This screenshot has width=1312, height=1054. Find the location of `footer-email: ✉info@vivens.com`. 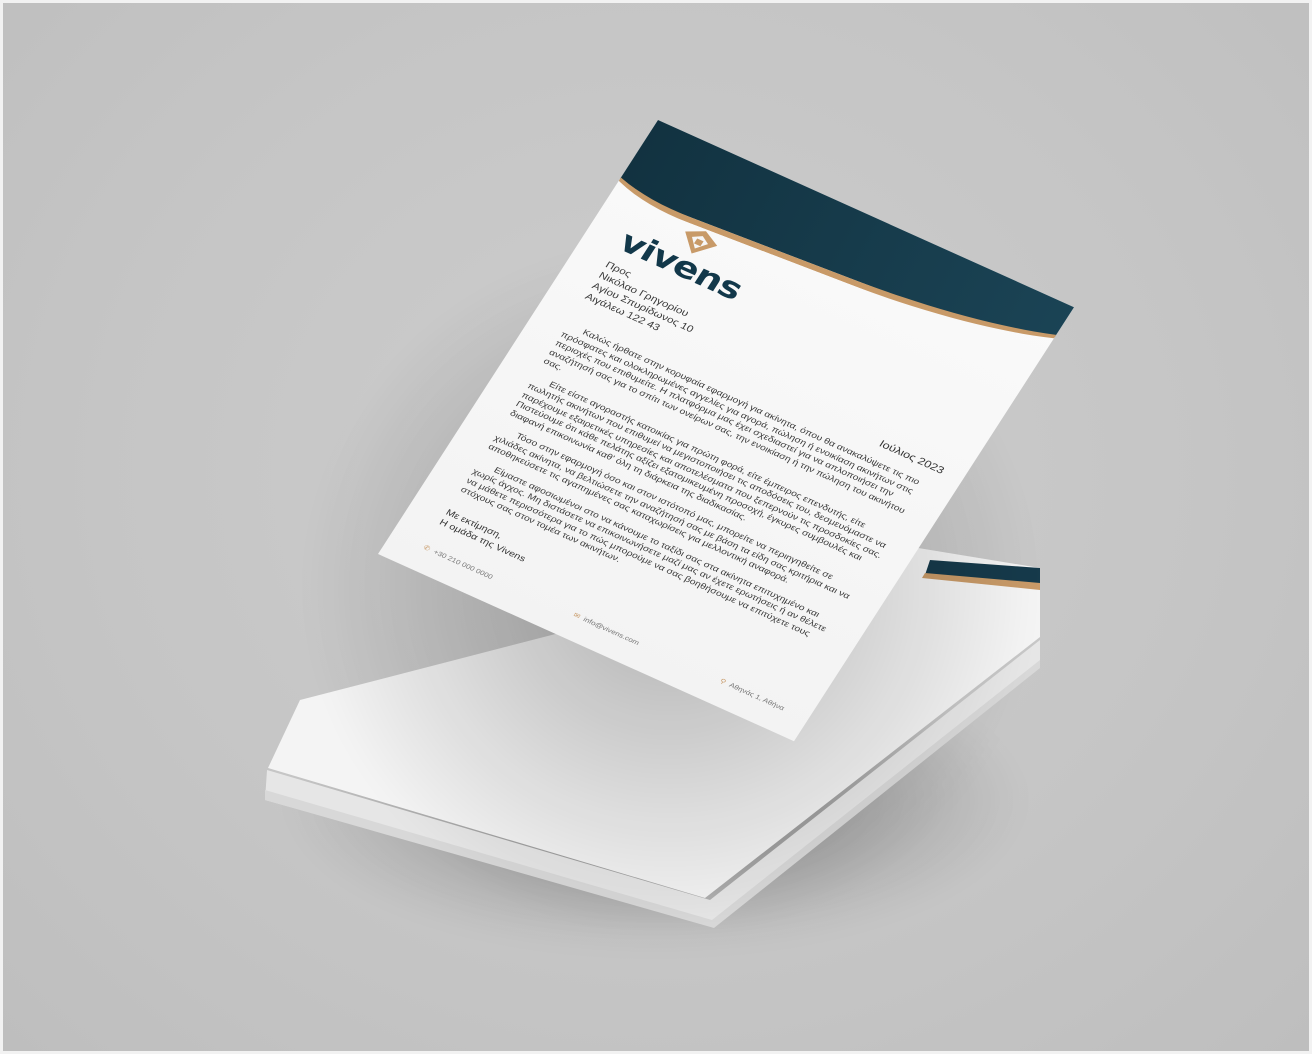

footer-email: ✉info@vivens.com is located at coordinates (606, 629).